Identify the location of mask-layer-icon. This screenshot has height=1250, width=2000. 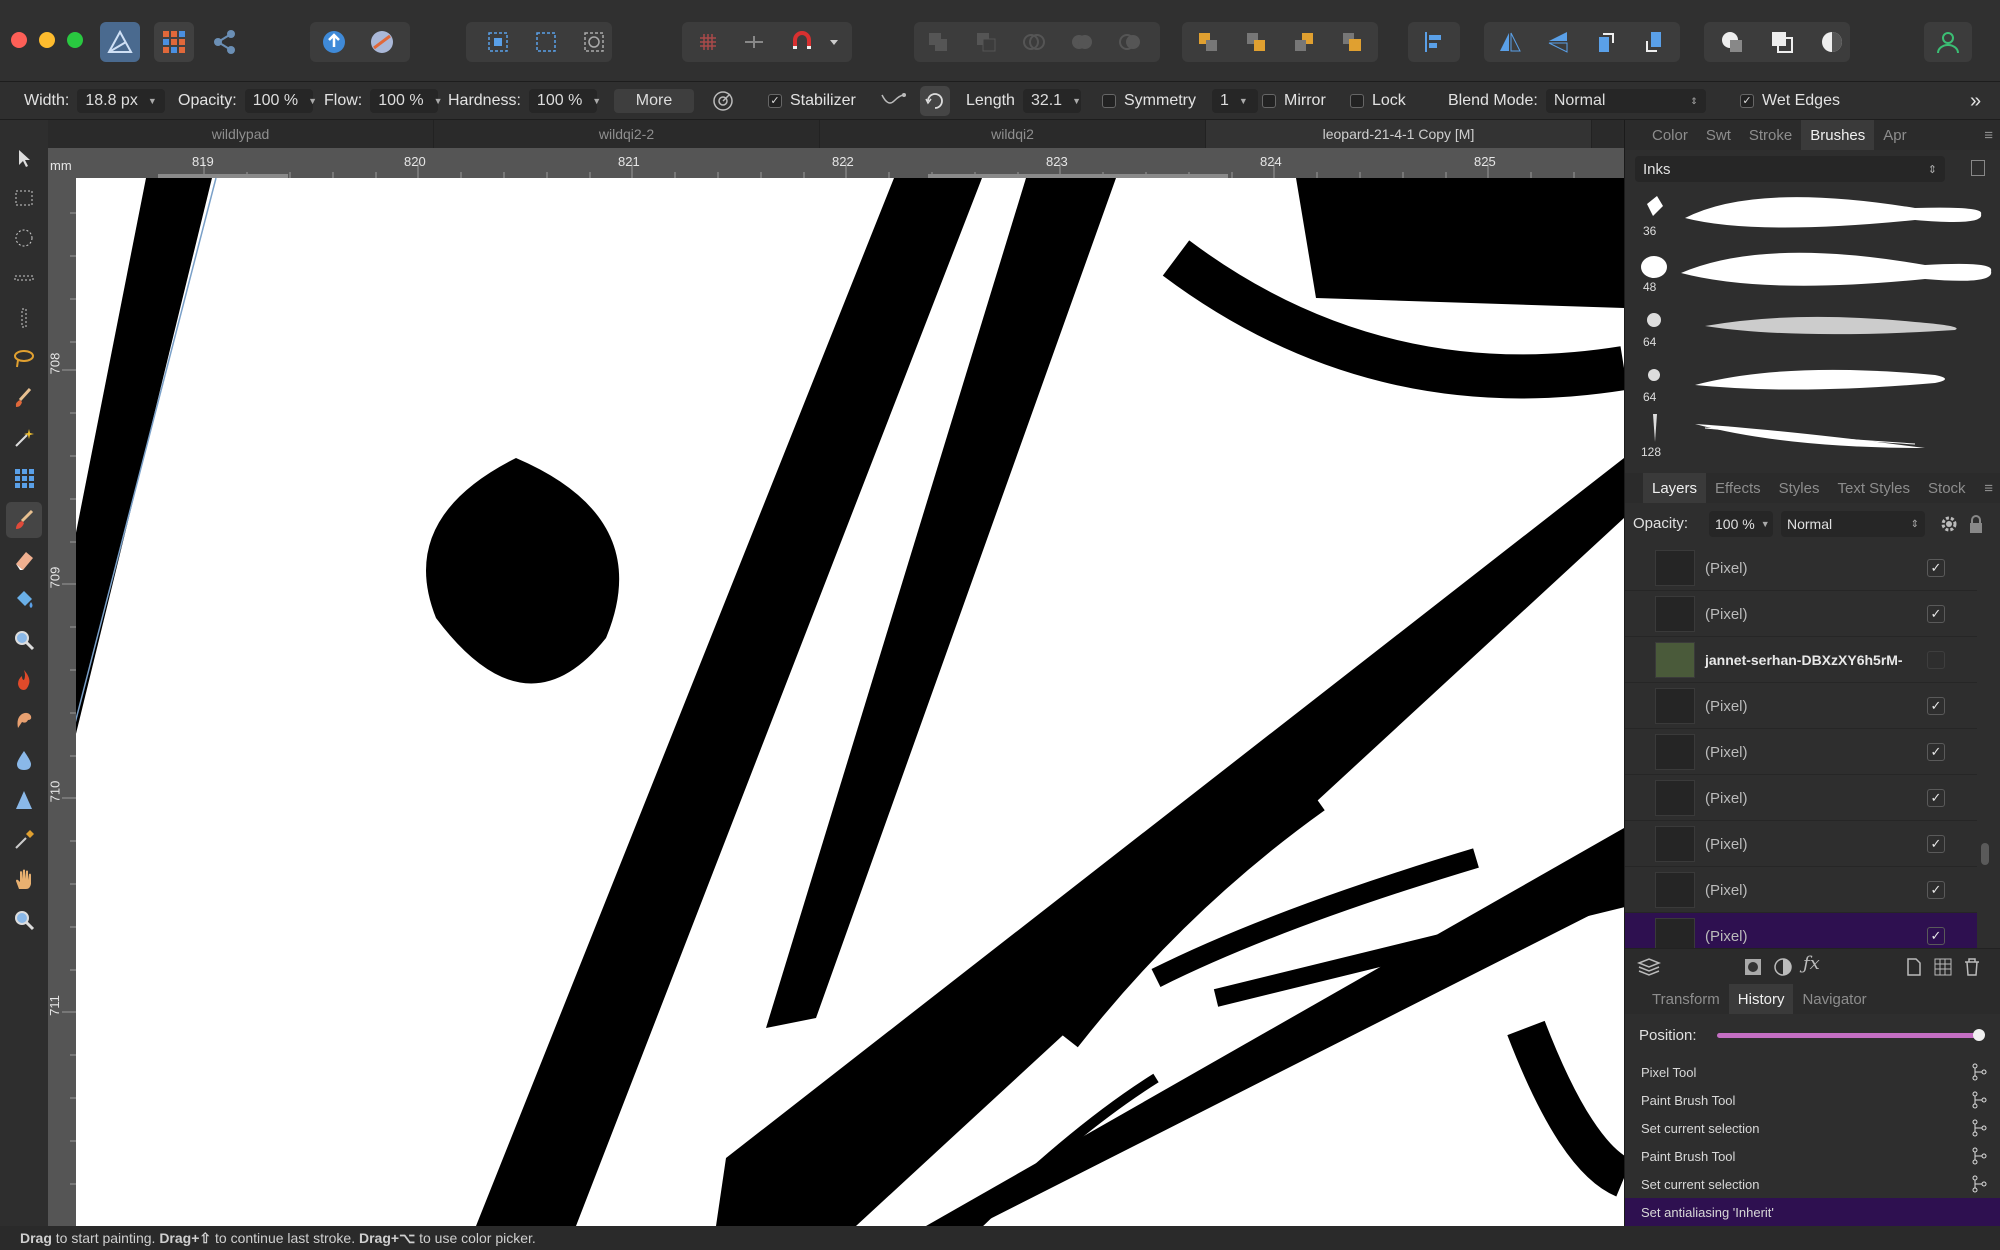
(1753, 969).